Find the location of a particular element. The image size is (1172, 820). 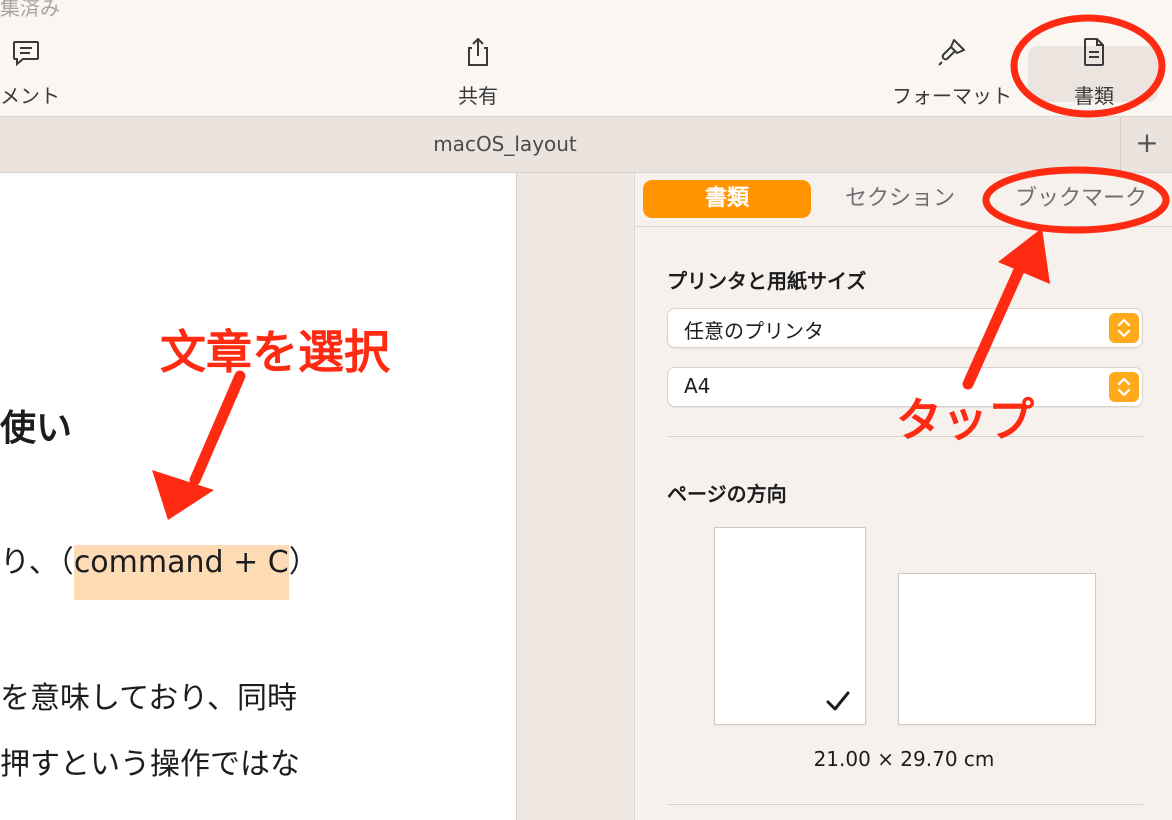

annotation-select-label: 文章を選択 is located at coordinates (275, 352).